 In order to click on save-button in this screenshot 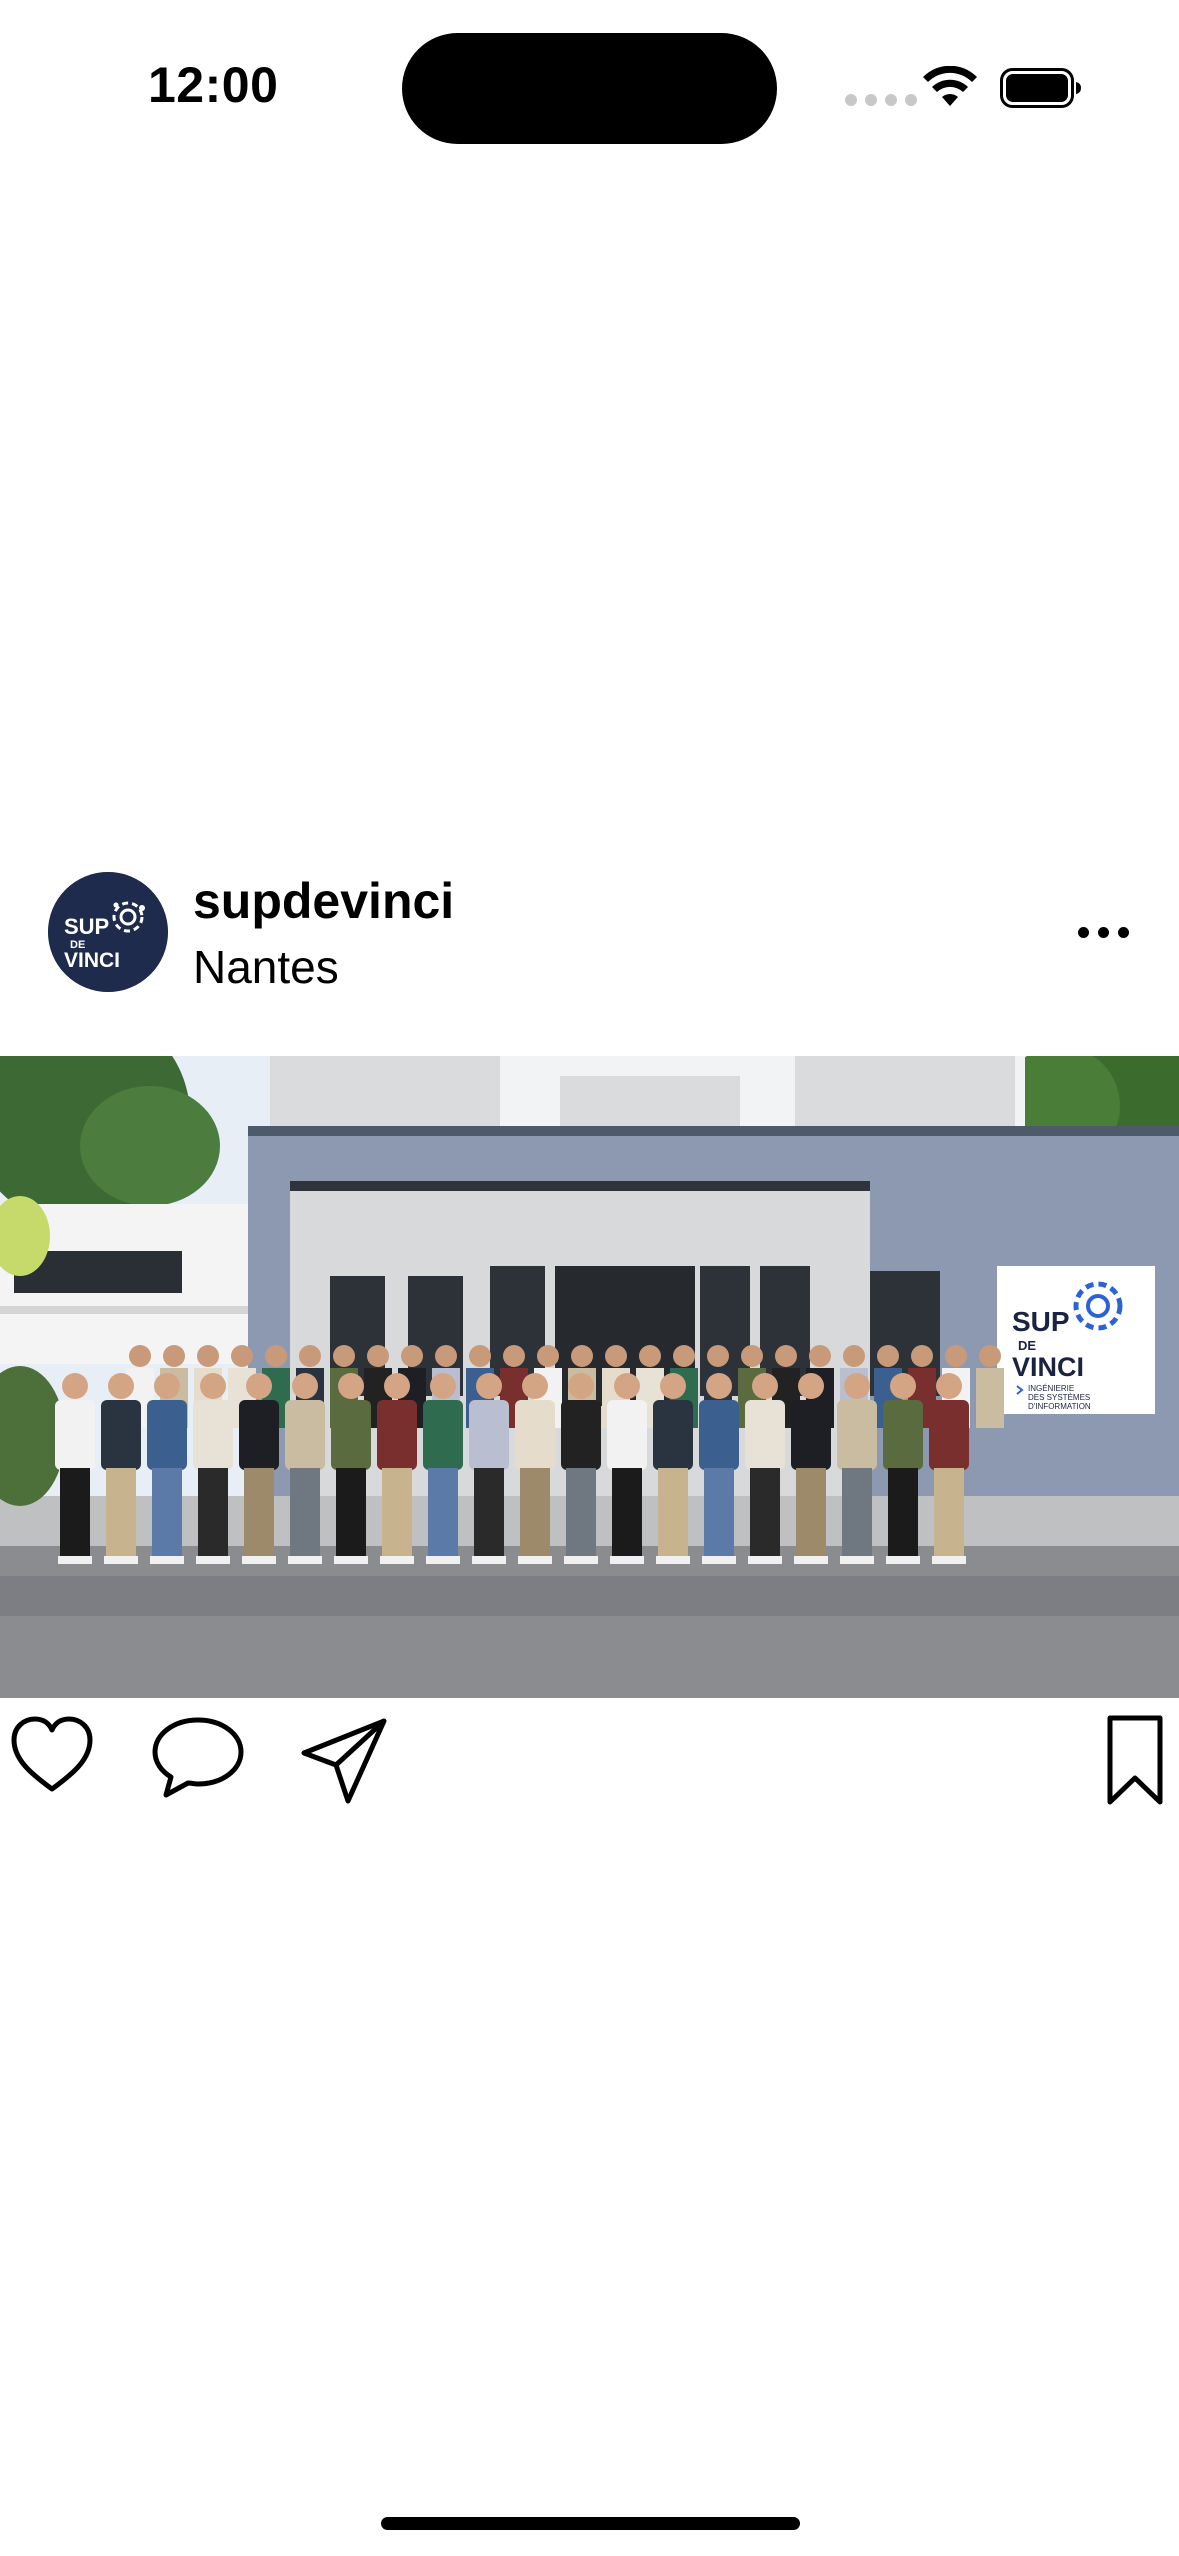, I will do `click(1135, 1760)`.